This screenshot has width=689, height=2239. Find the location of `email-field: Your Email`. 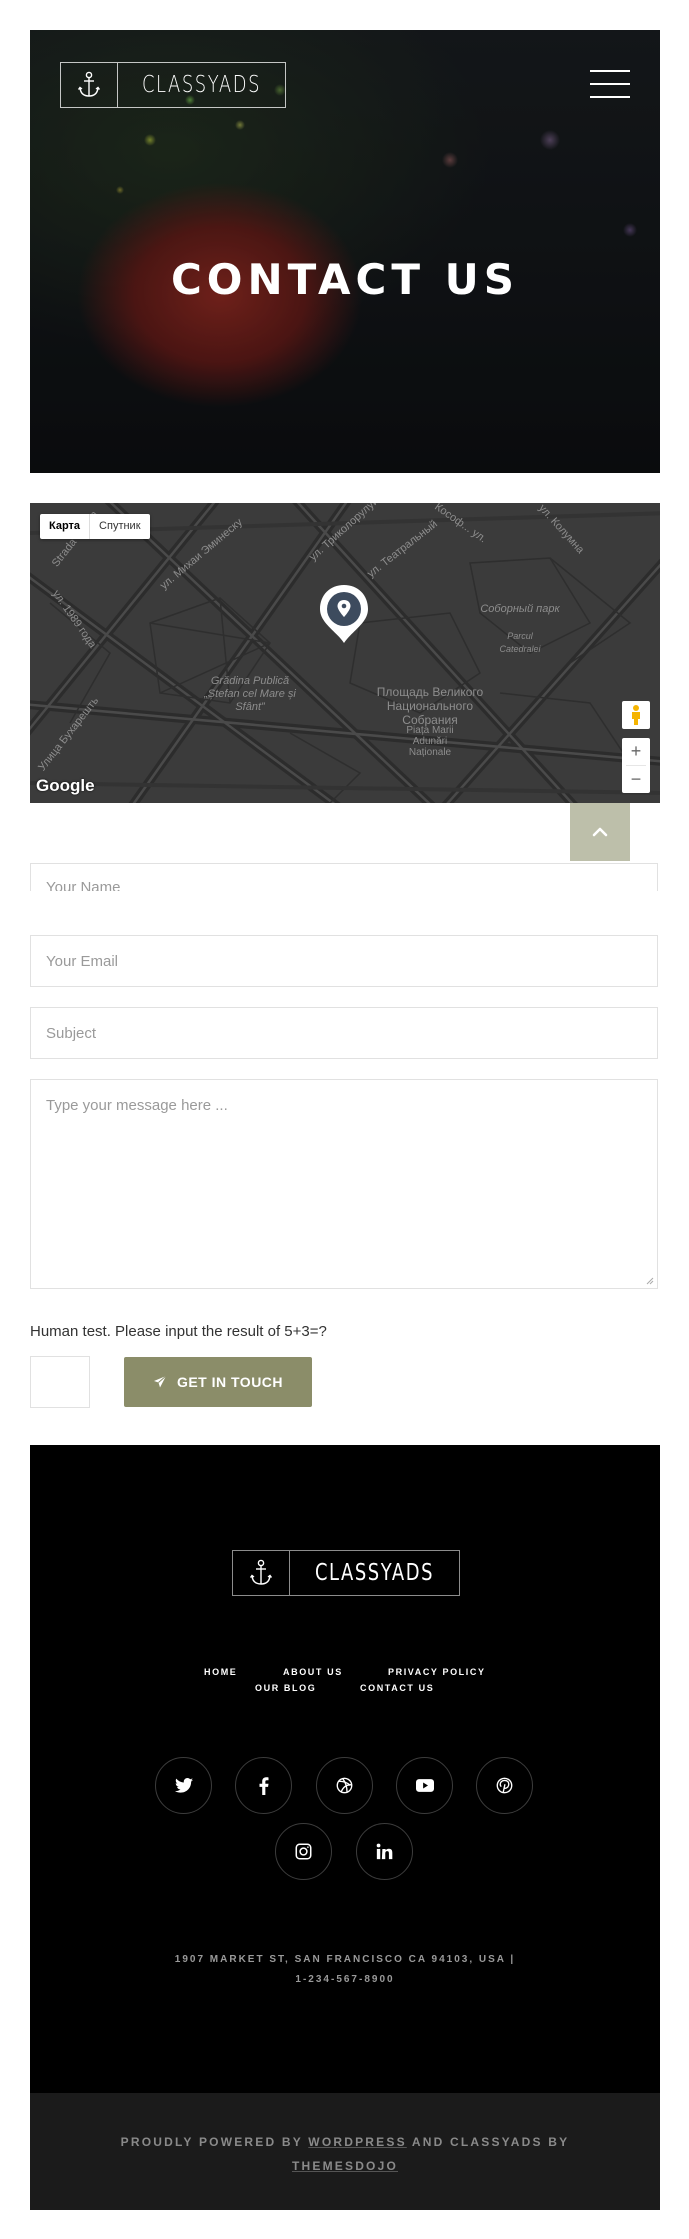

email-field: Your Email is located at coordinates (344, 961).